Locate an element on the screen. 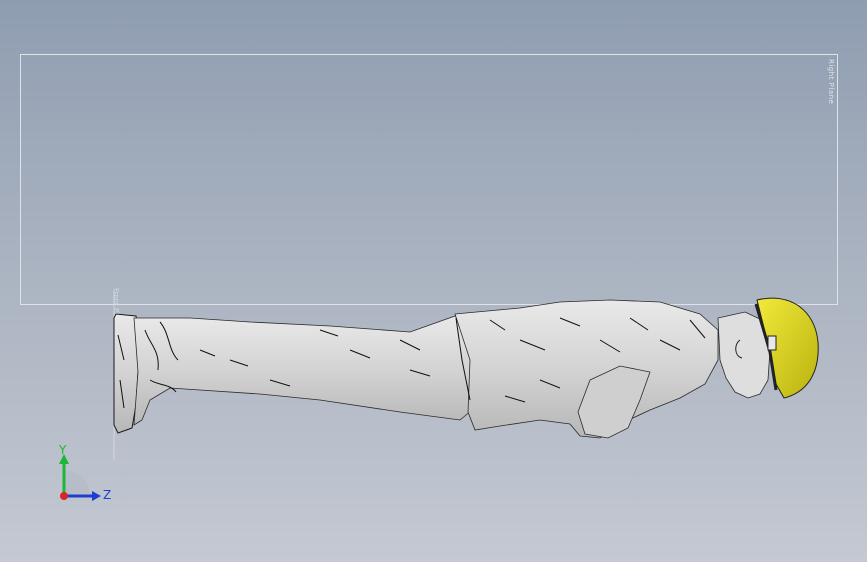 The width and height of the screenshot is (867, 562). axis-triad: Y Z is located at coordinates (85, 475).